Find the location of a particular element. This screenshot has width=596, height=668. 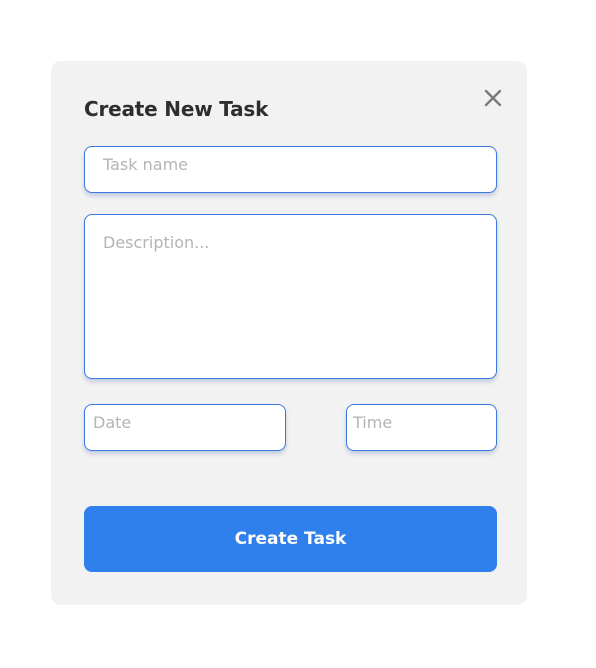

date-input is located at coordinates (185, 427).